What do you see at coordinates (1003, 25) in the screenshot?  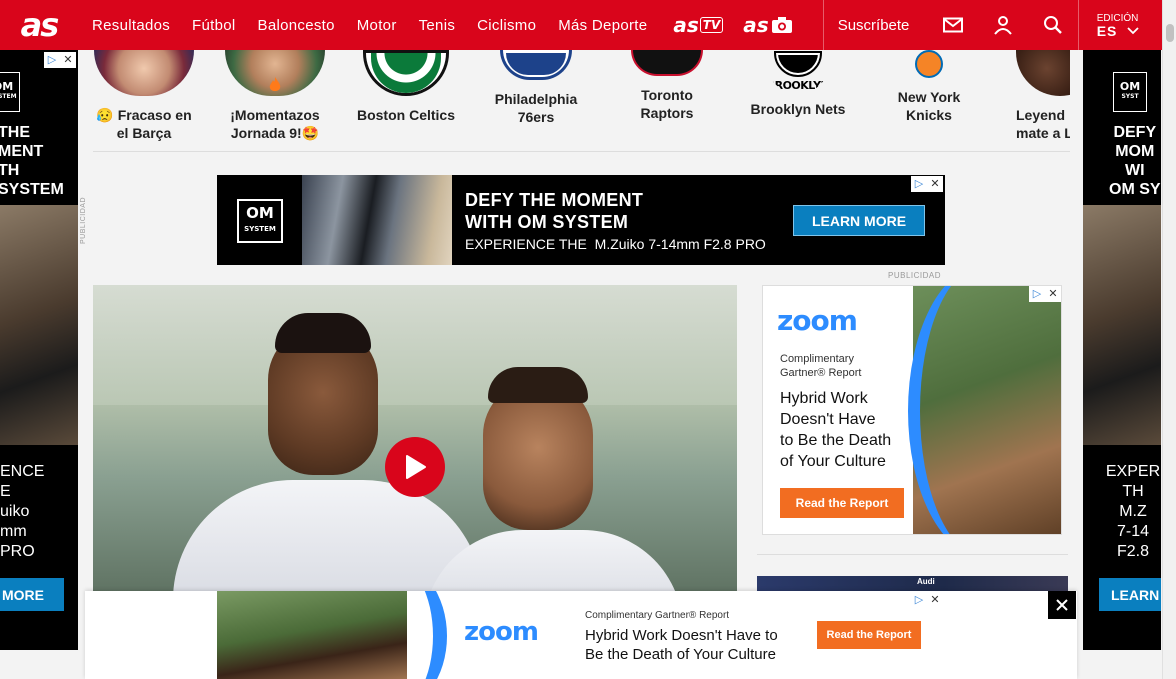 I see `user-icon` at bounding box center [1003, 25].